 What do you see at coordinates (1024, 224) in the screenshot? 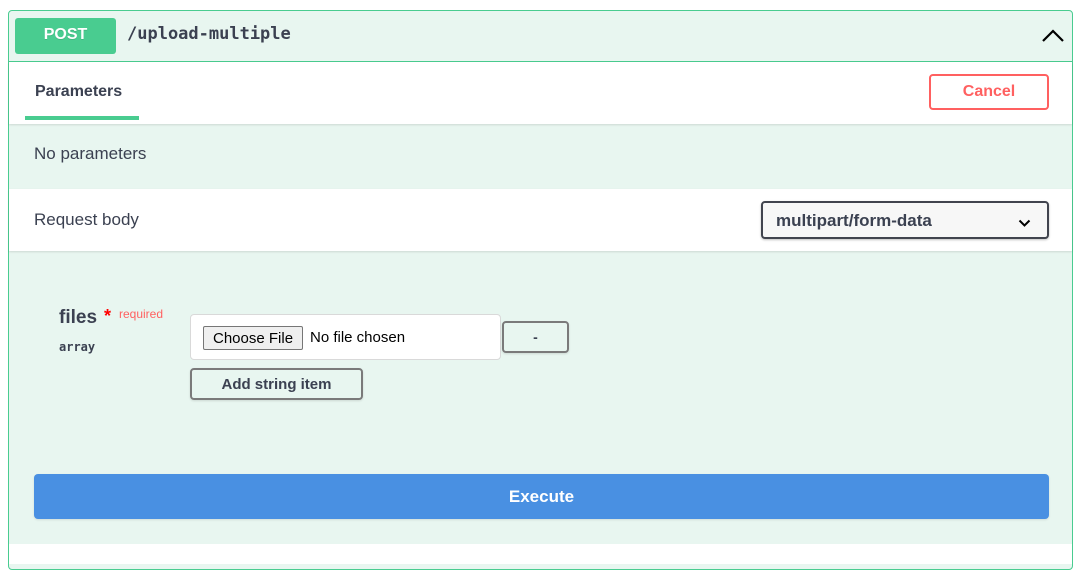
I see `chevron-down-icon` at bounding box center [1024, 224].